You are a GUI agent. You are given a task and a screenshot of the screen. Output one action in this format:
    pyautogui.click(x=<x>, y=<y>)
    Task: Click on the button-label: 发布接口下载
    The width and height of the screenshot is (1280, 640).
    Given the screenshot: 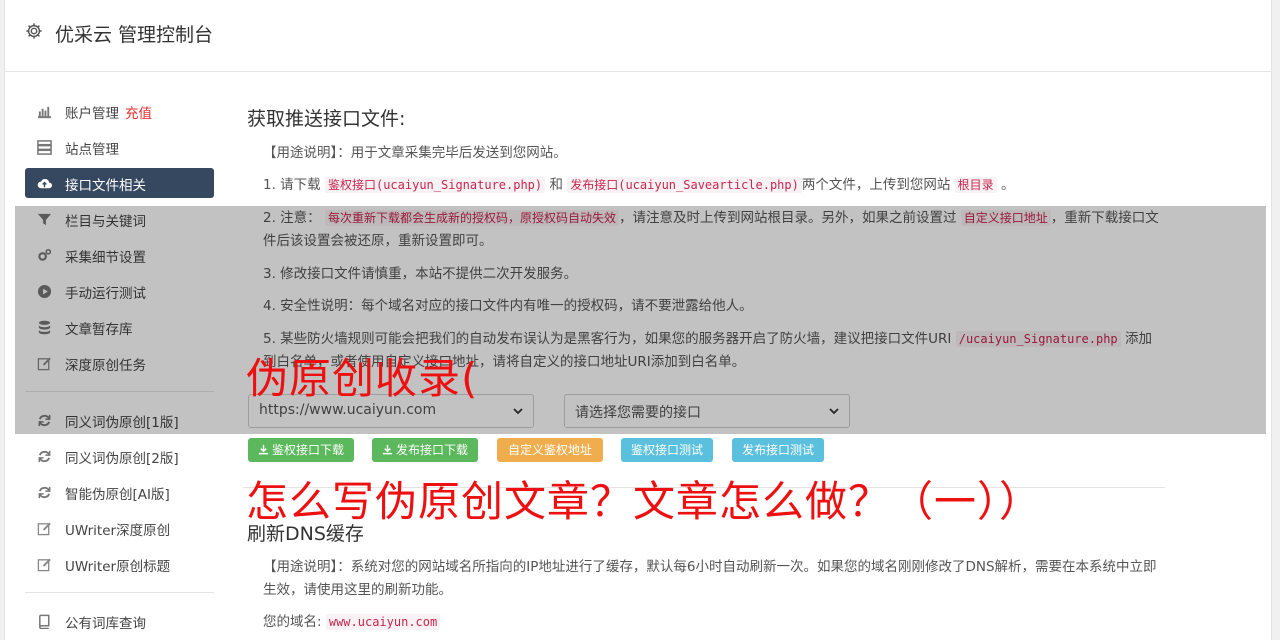 What is the action you would take?
    pyautogui.click(x=431, y=450)
    